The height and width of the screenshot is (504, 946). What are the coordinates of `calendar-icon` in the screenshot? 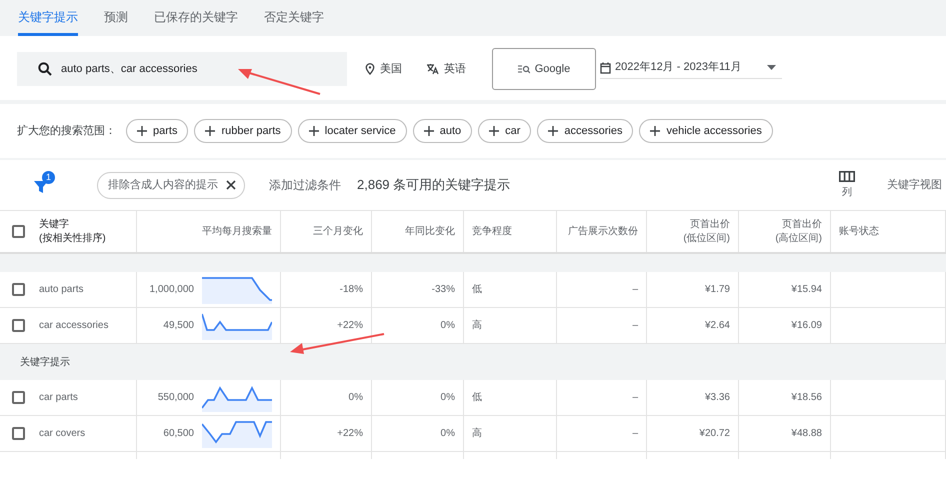 It's located at (605, 68).